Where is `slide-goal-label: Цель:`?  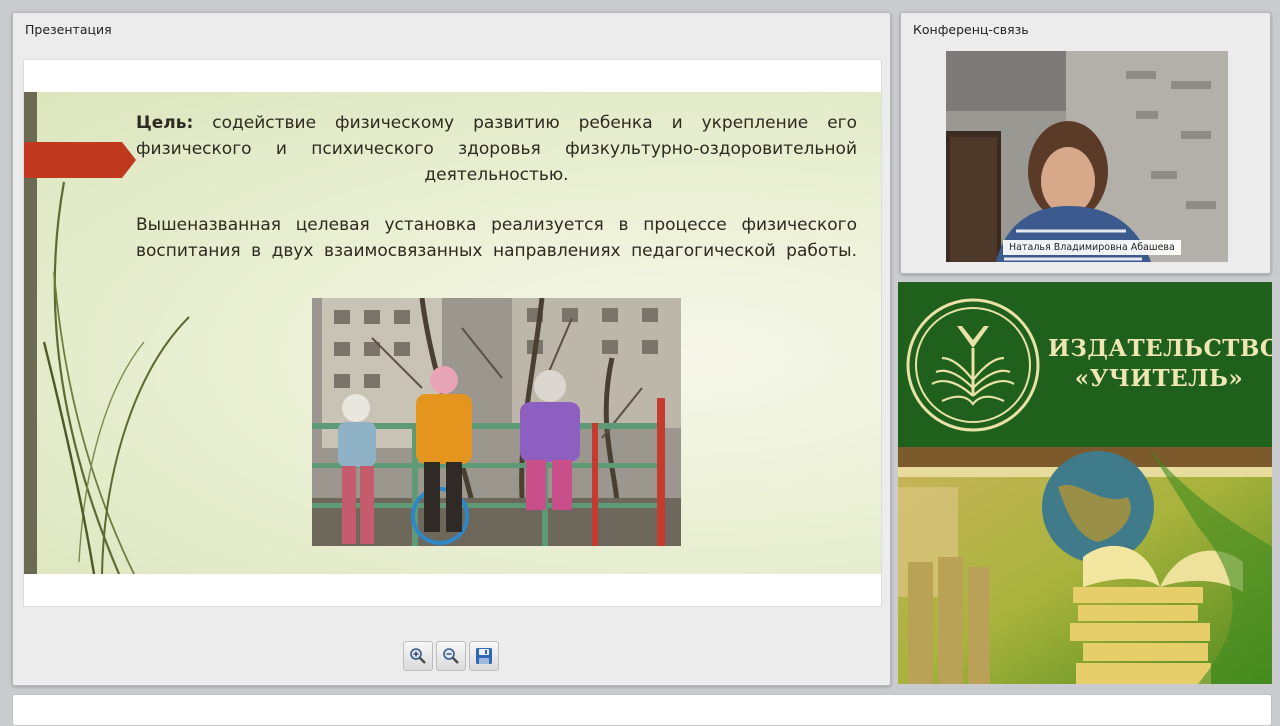 slide-goal-label: Цель: is located at coordinates (165, 123).